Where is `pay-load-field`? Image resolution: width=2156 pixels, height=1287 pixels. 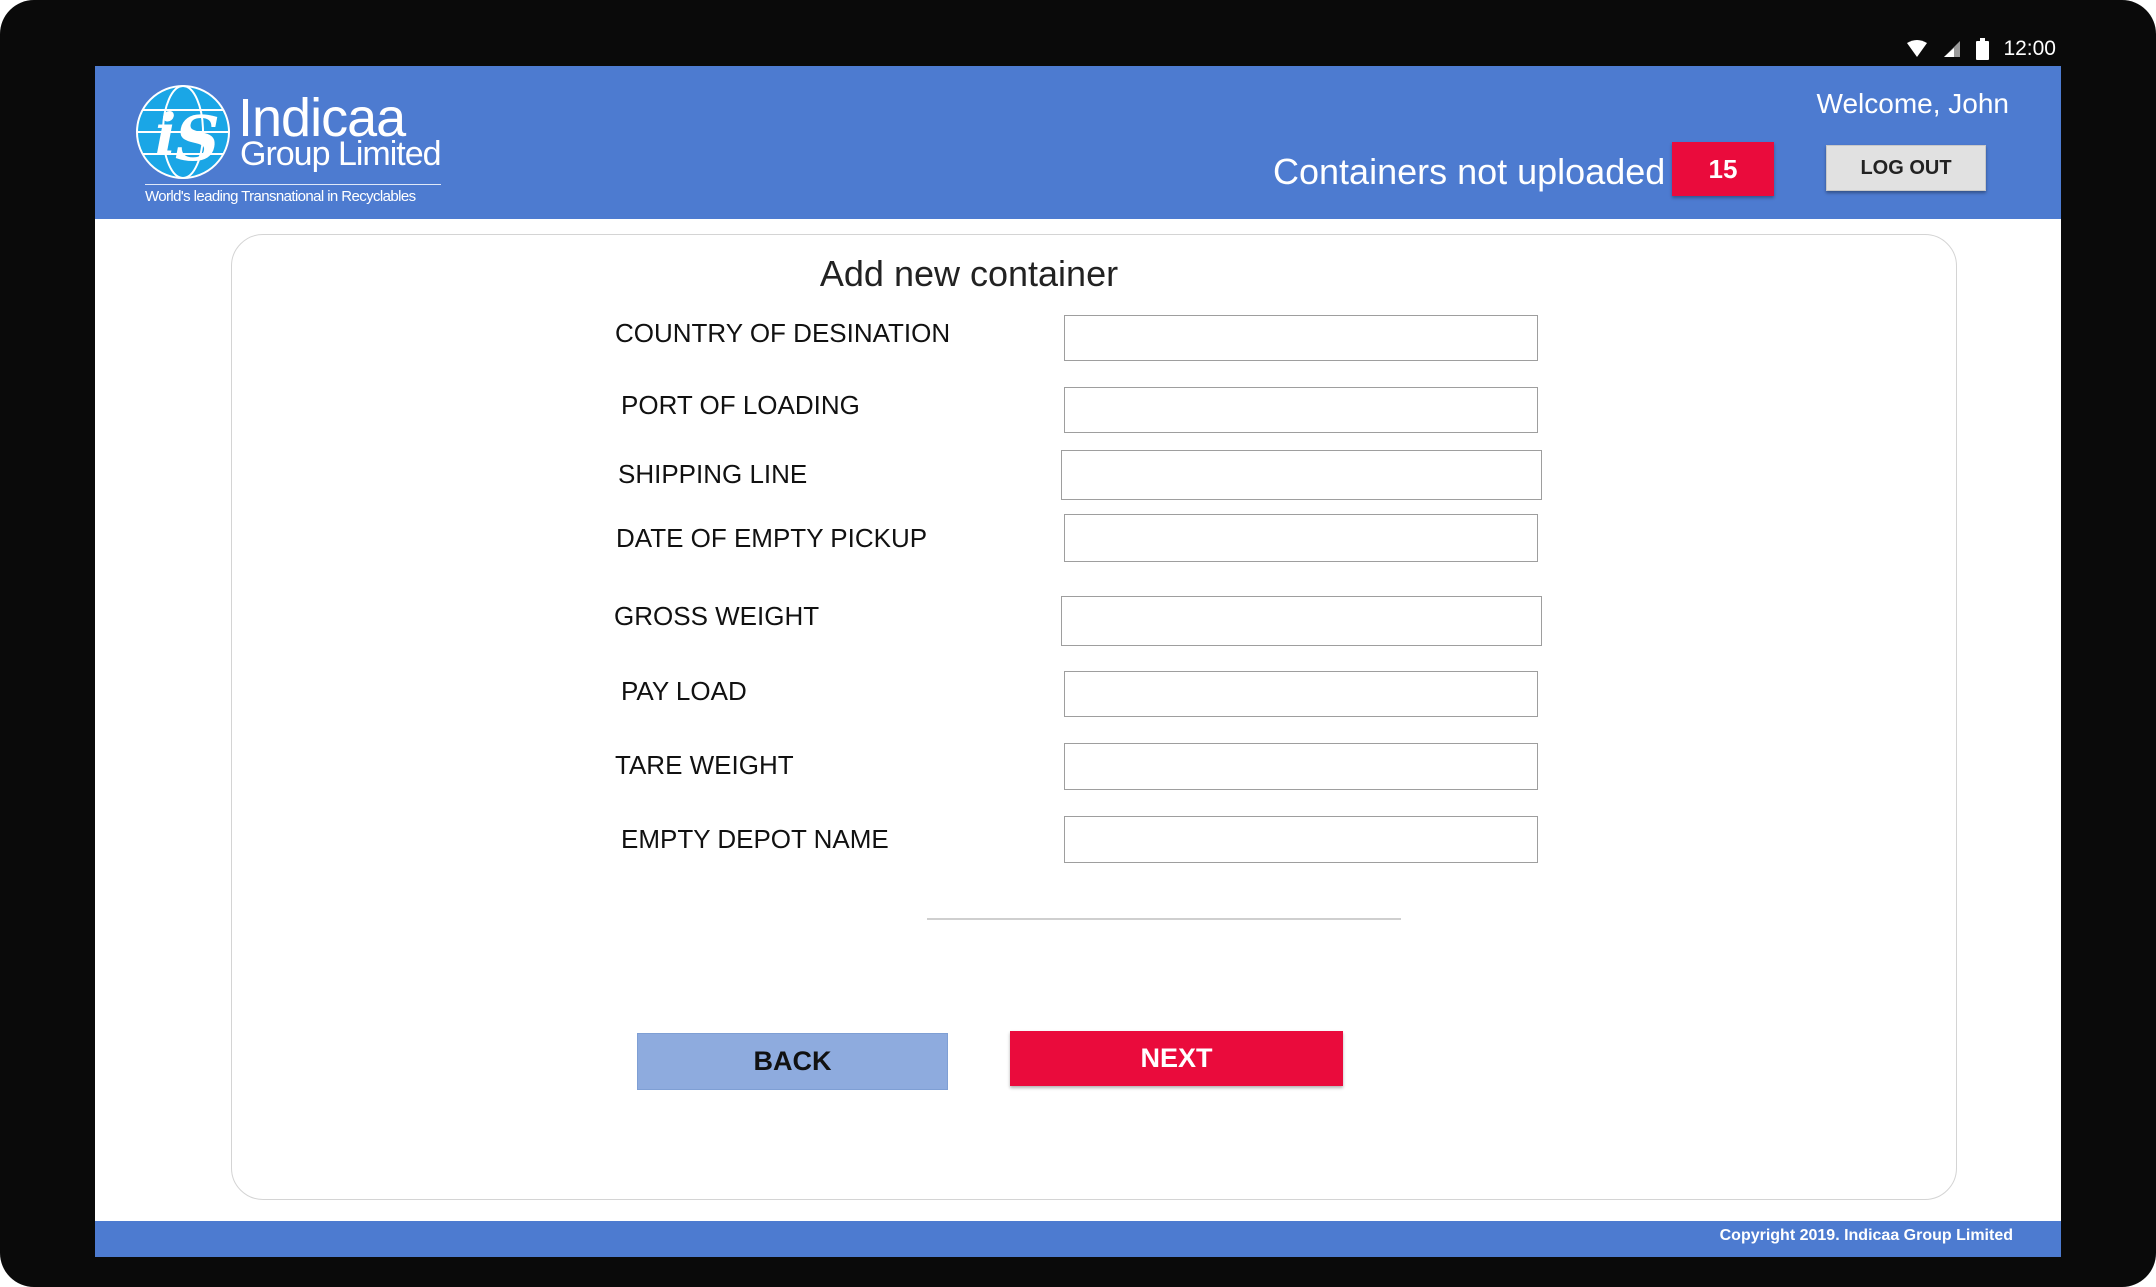
pay-load-field is located at coordinates (1301, 694).